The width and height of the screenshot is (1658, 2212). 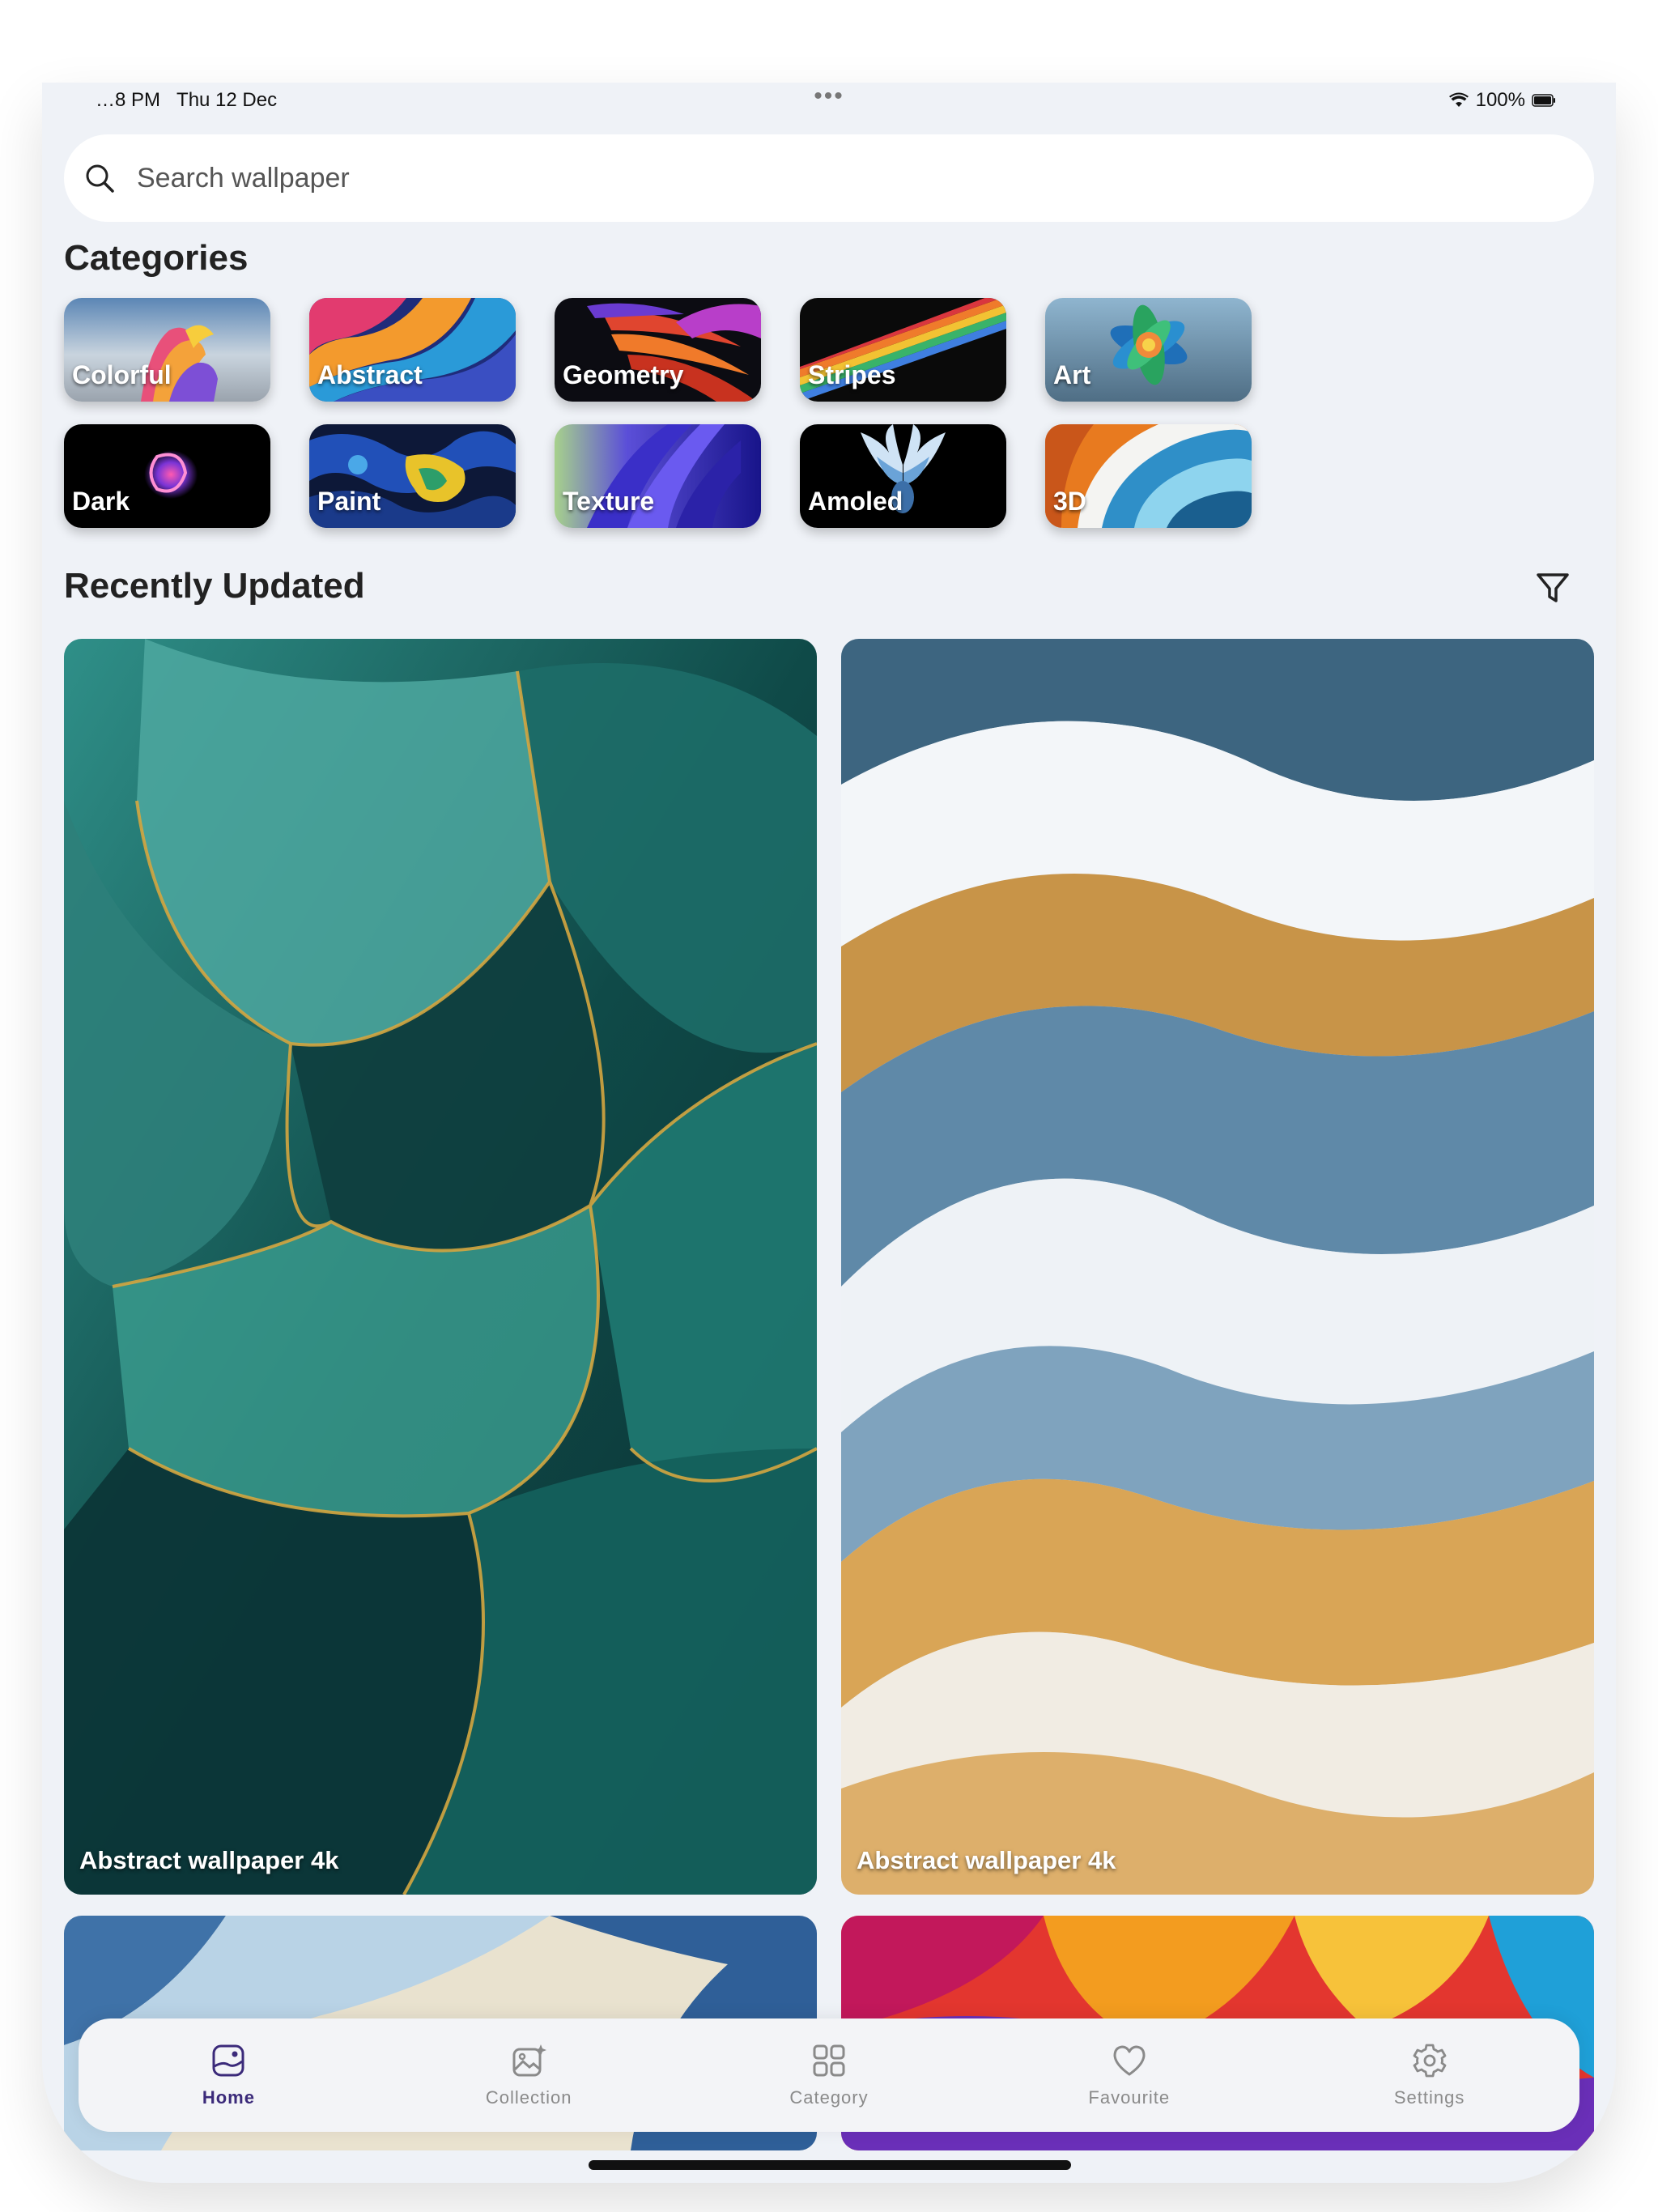 What do you see at coordinates (829, 178) in the screenshot?
I see `search-bar: Search wallpaper` at bounding box center [829, 178].